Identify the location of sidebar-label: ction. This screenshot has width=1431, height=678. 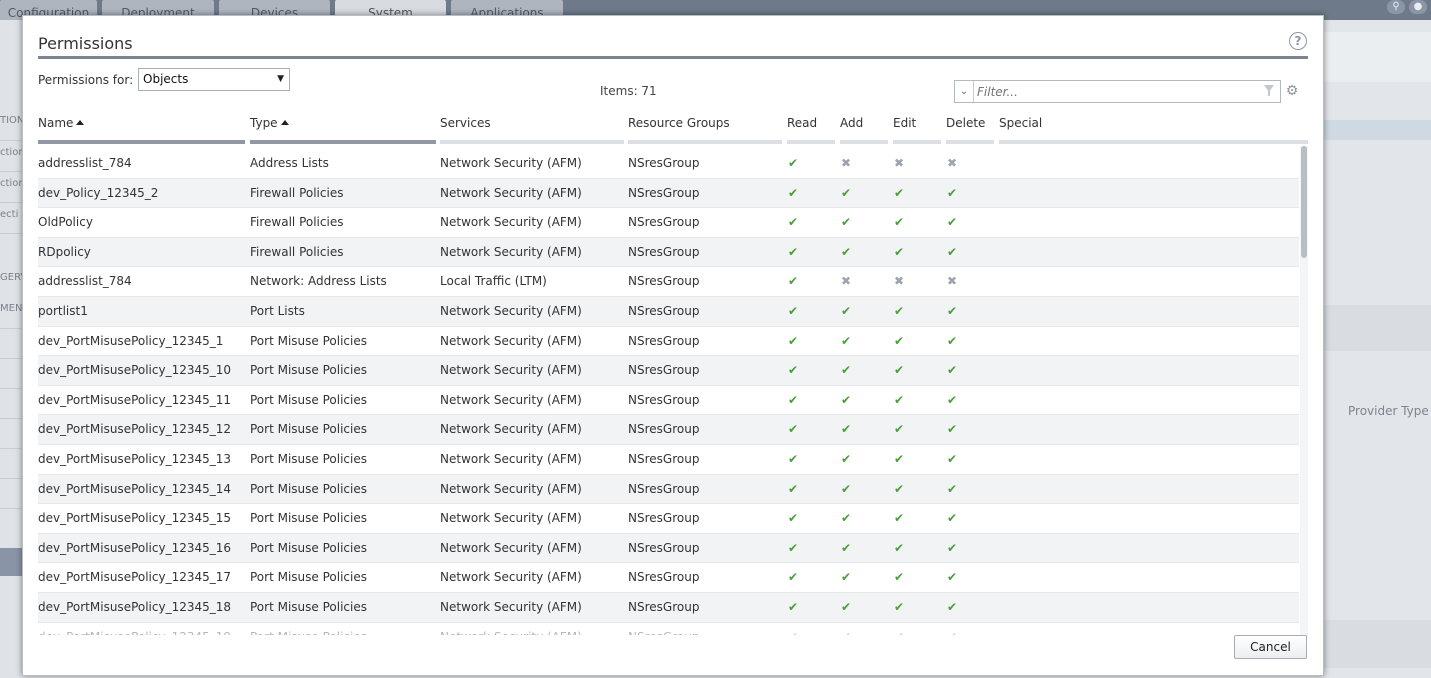
(11, 152).